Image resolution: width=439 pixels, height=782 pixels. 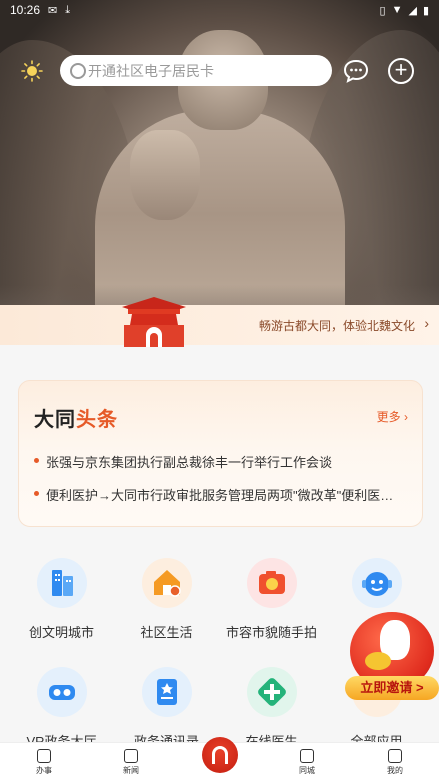 What do you see at coordinates (307, 756) in the screenshot?
I see `city-icon` at bounding box center [307, 756].